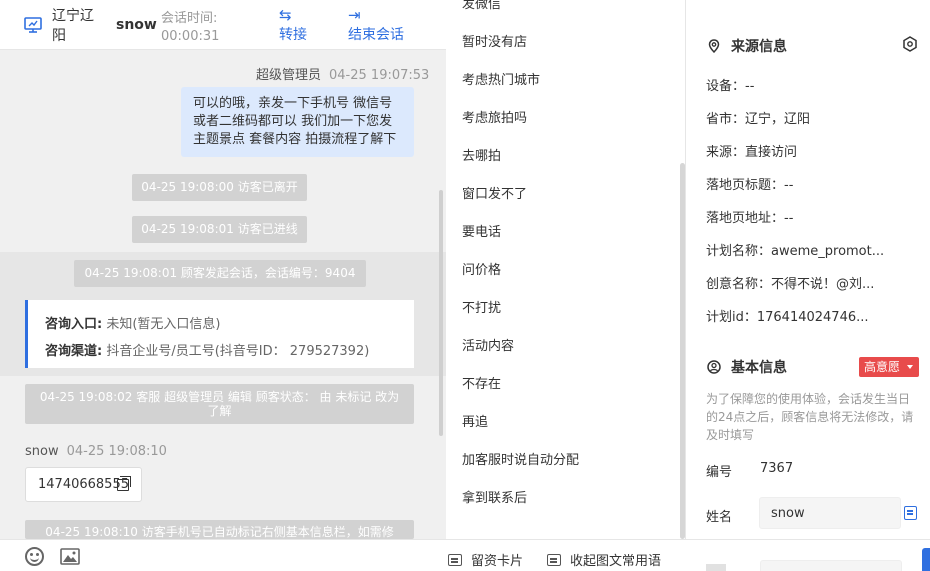 This screenshot has width=930, height=571. I want to click on source-landing-url: 落地页地址：--, so click(750, 218).